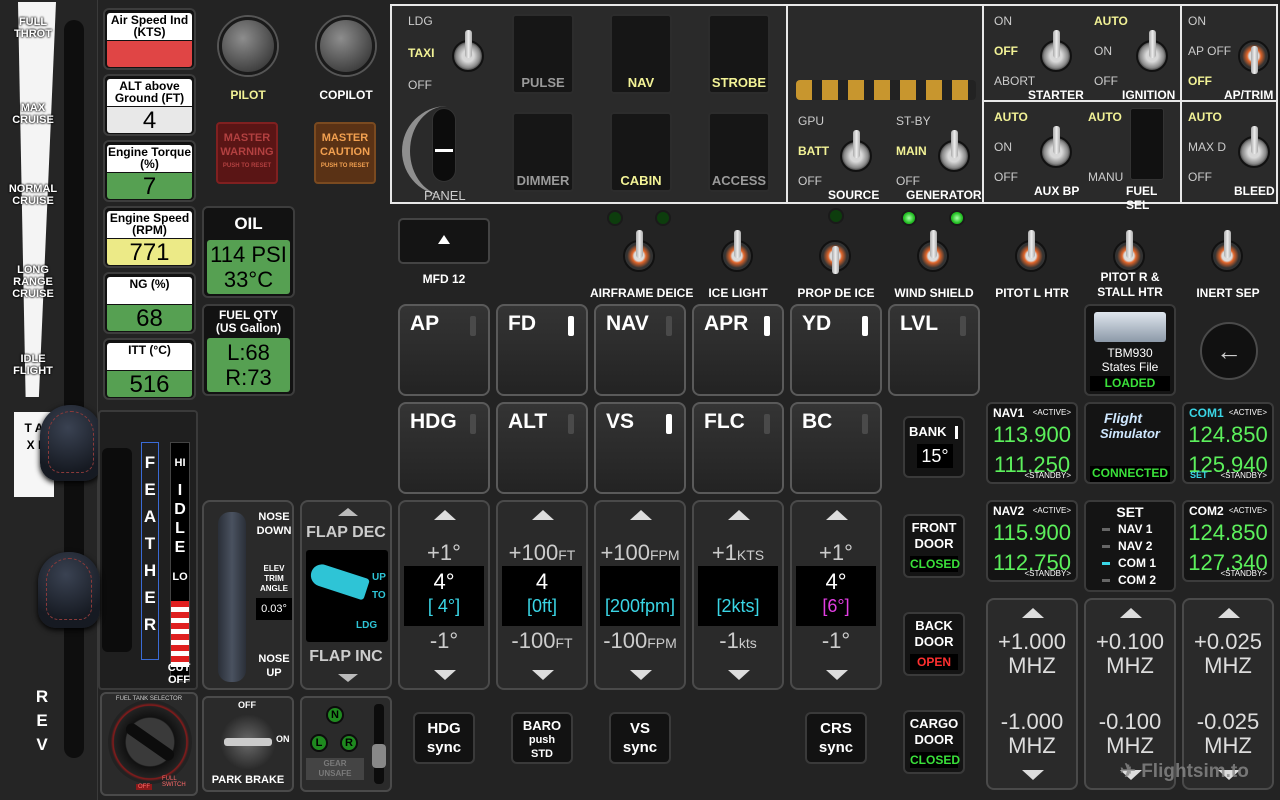  I want to click on nav-button: NAV, so click(640, 350).